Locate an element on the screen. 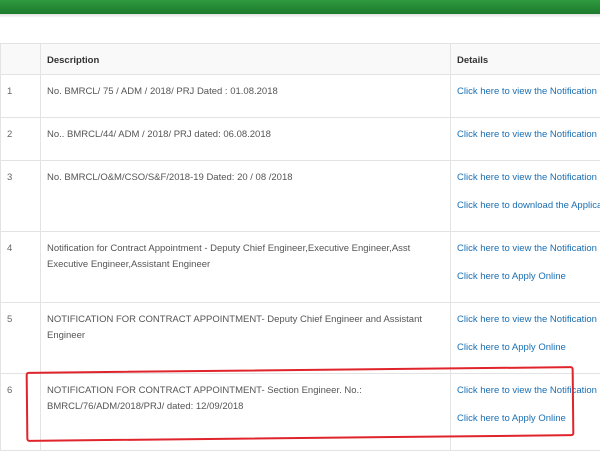 This screenshot has height=451, width=600. table-header-row: Description Details is located at coordinates (300, 59).